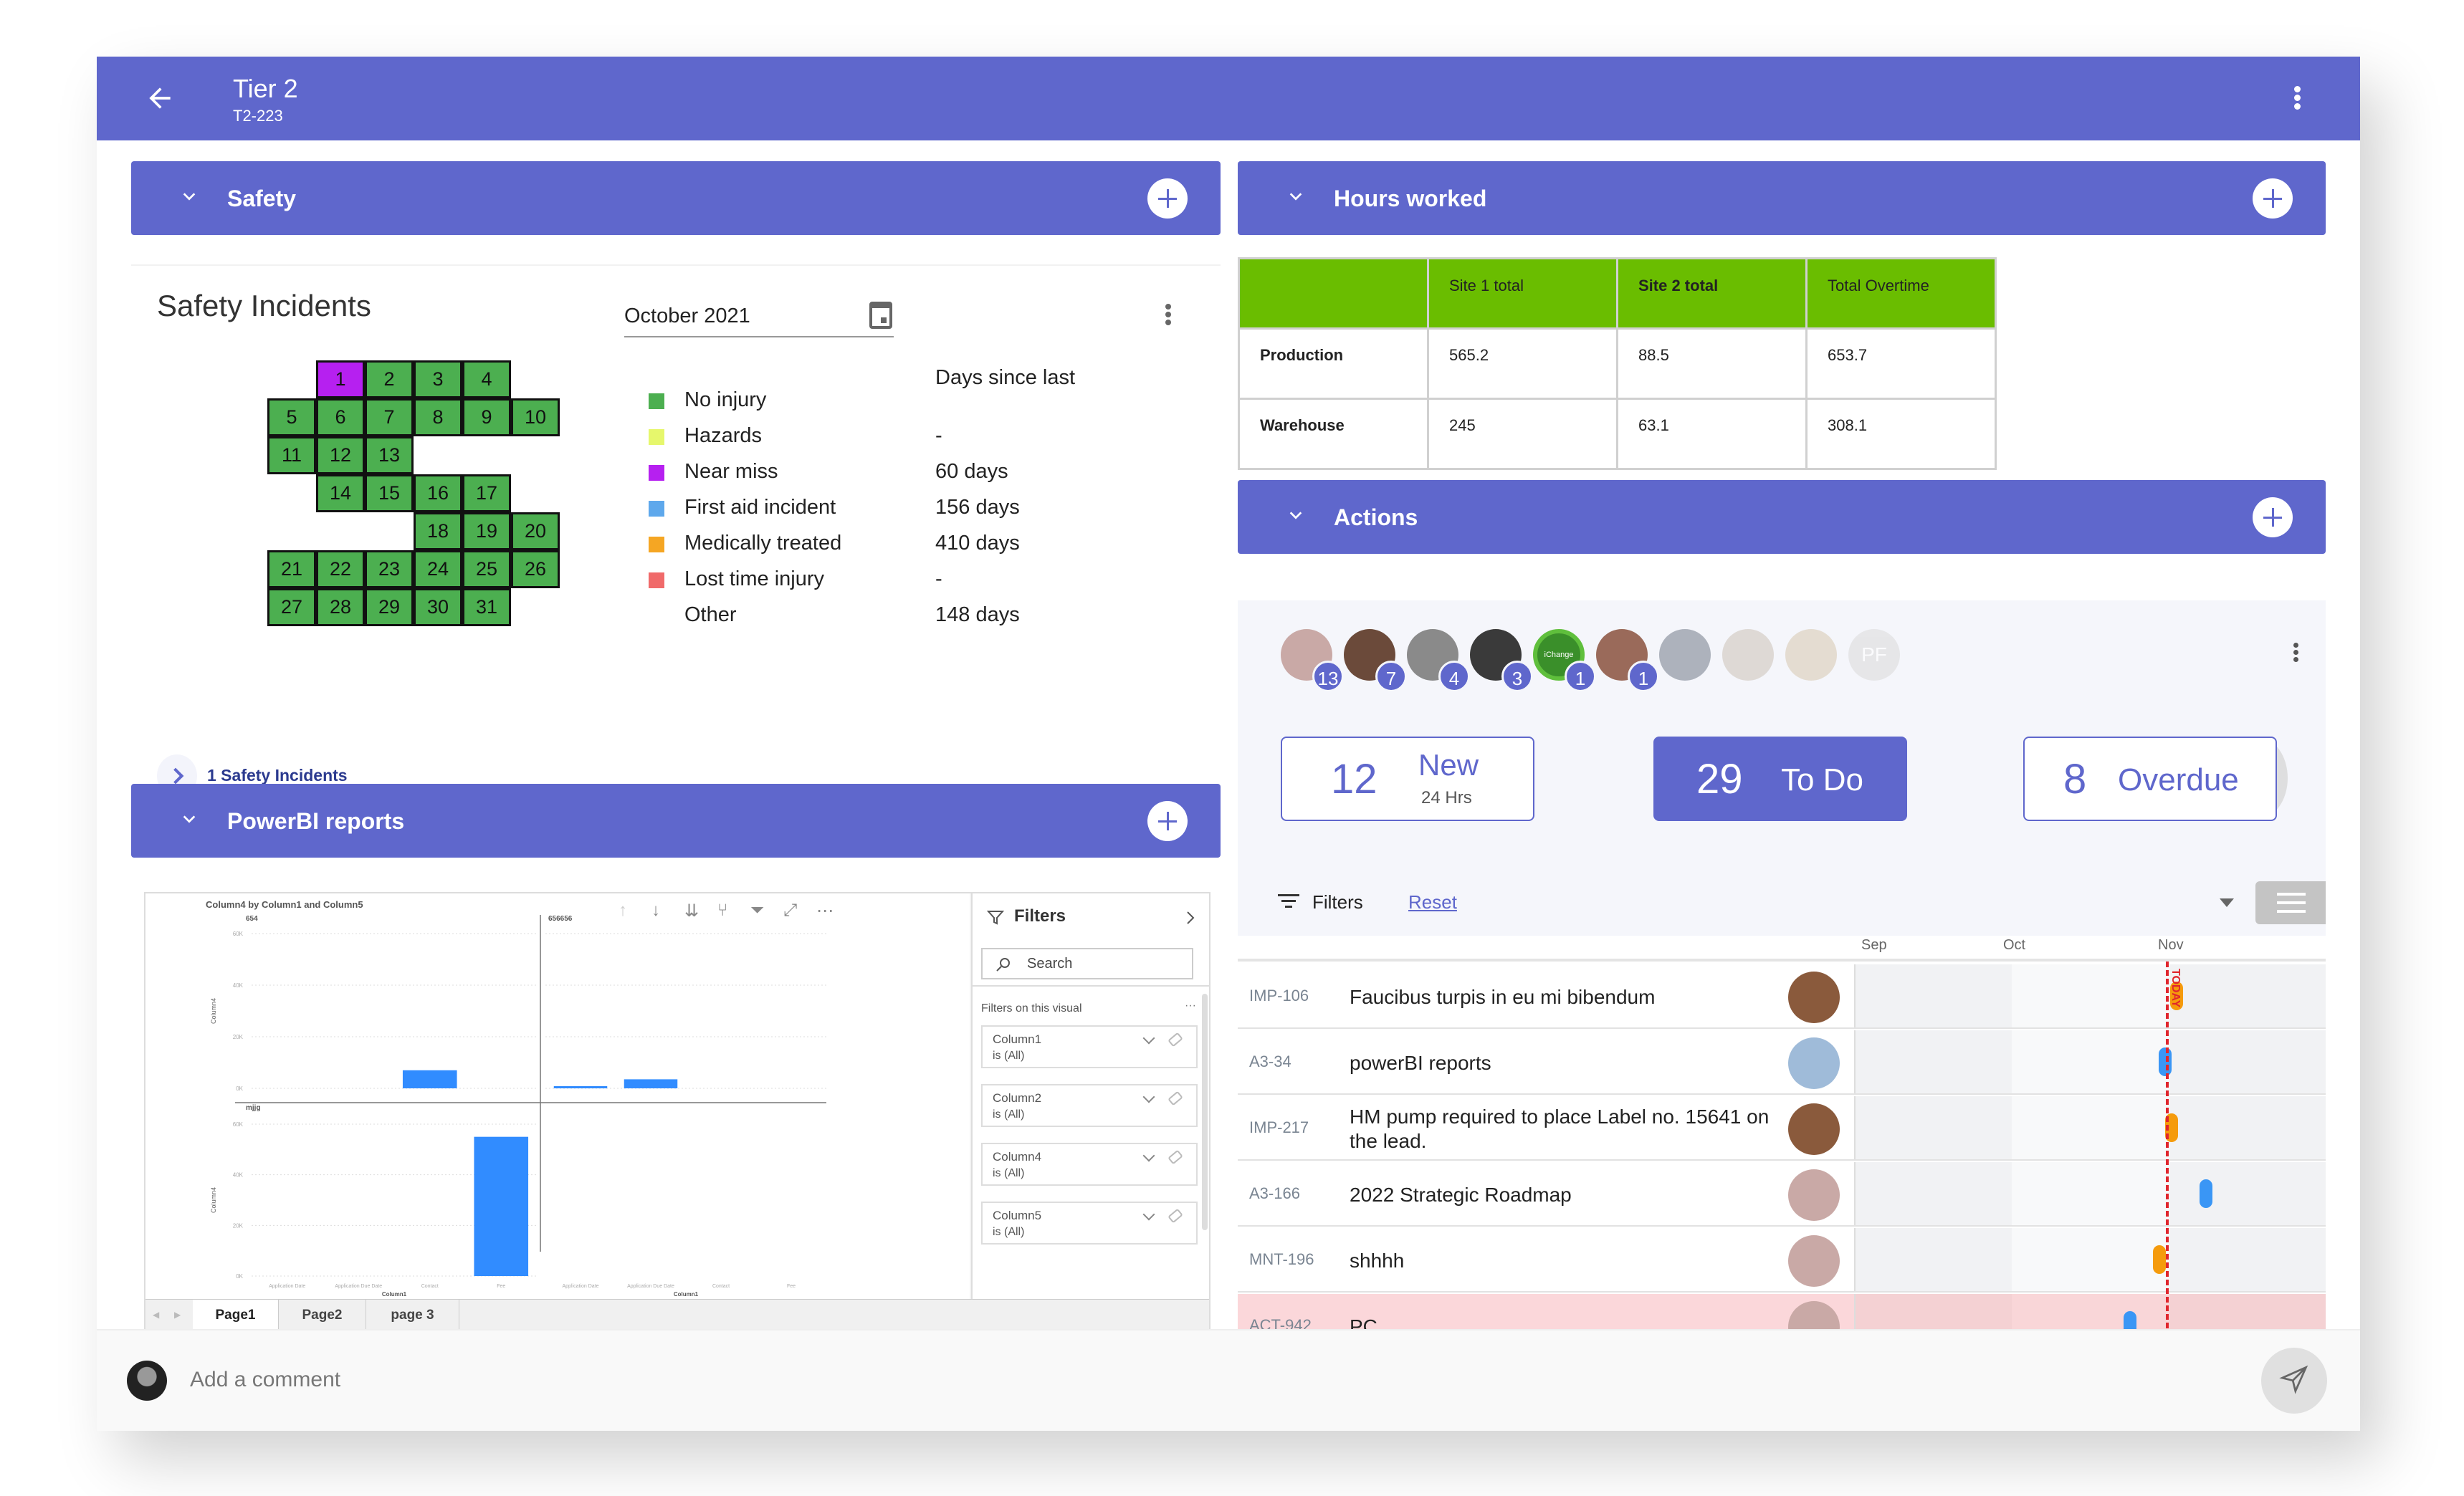  Describe the element at coordinates (1407, 779) in the screenshot. I see `stat-card-new: 12 New 24 Hrs` at that location.